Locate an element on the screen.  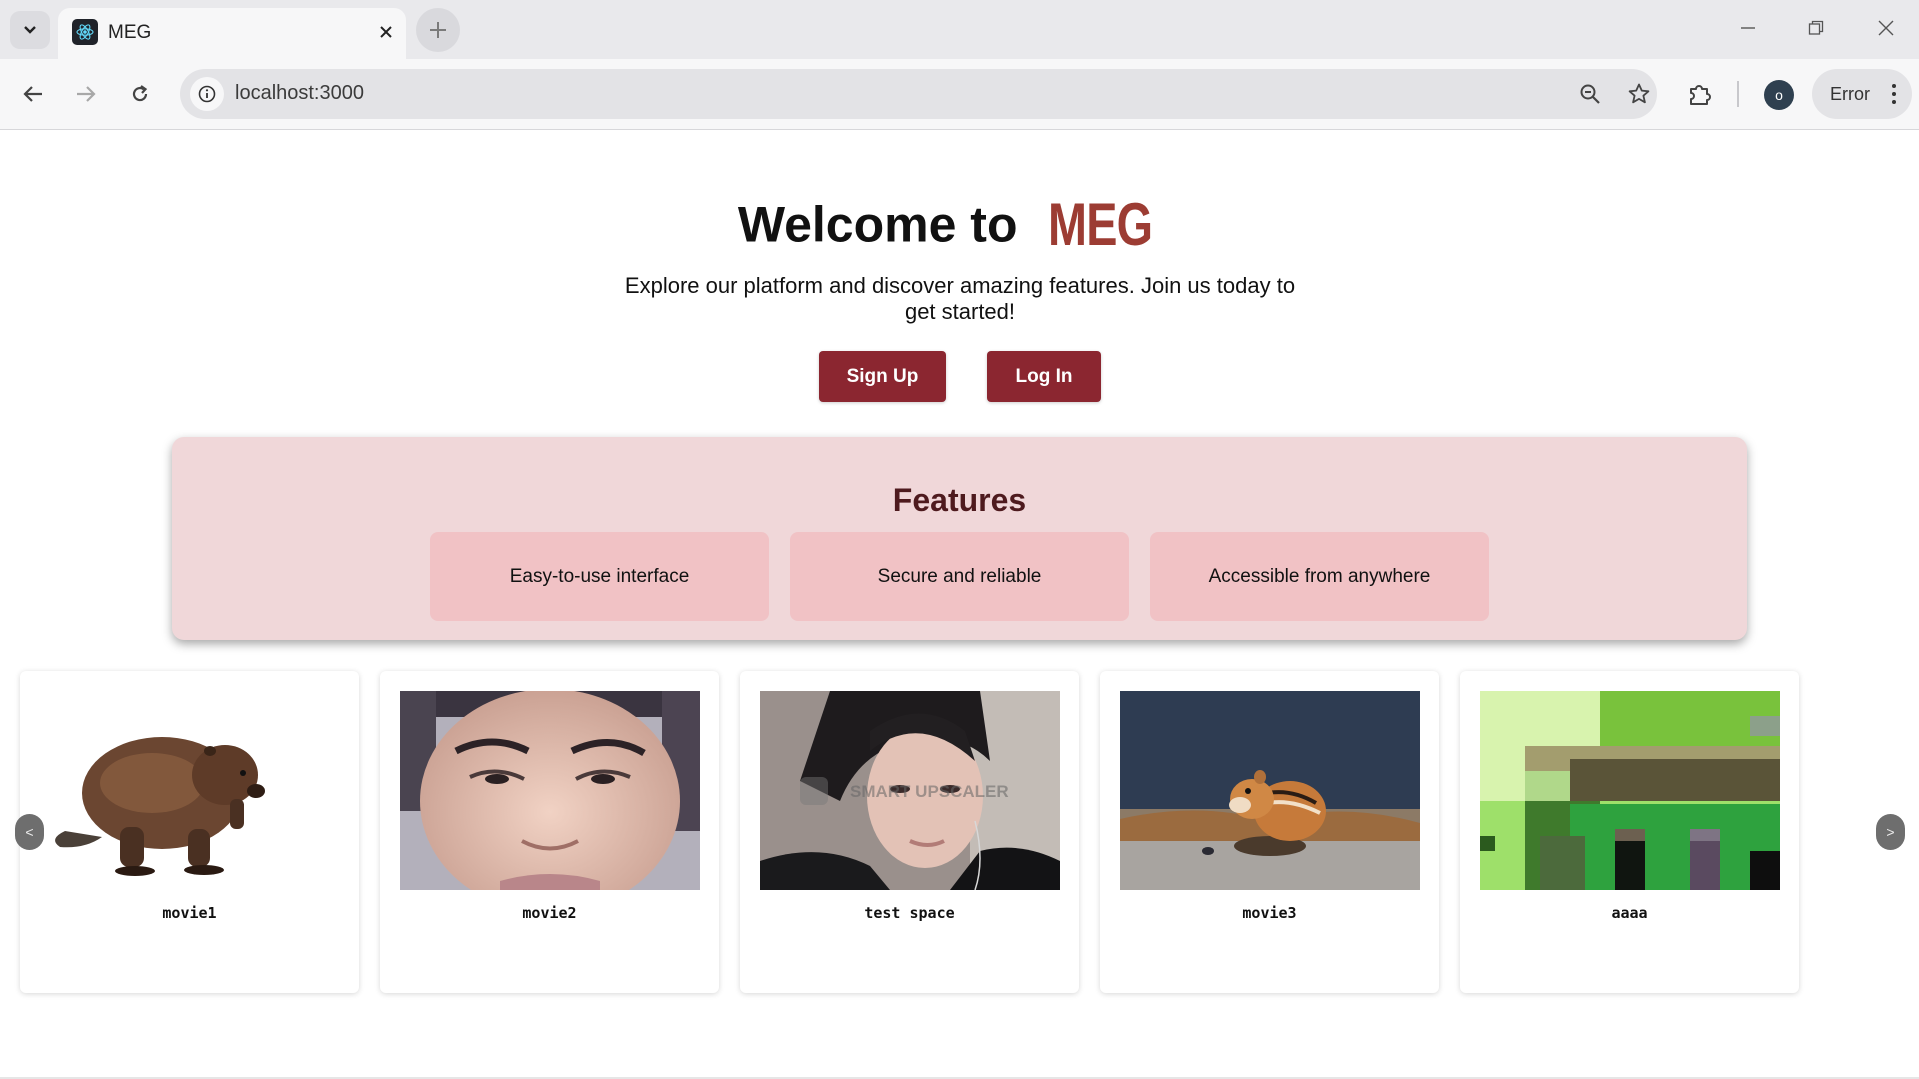
tab-title: MEG is located at coordinates (130, 32).